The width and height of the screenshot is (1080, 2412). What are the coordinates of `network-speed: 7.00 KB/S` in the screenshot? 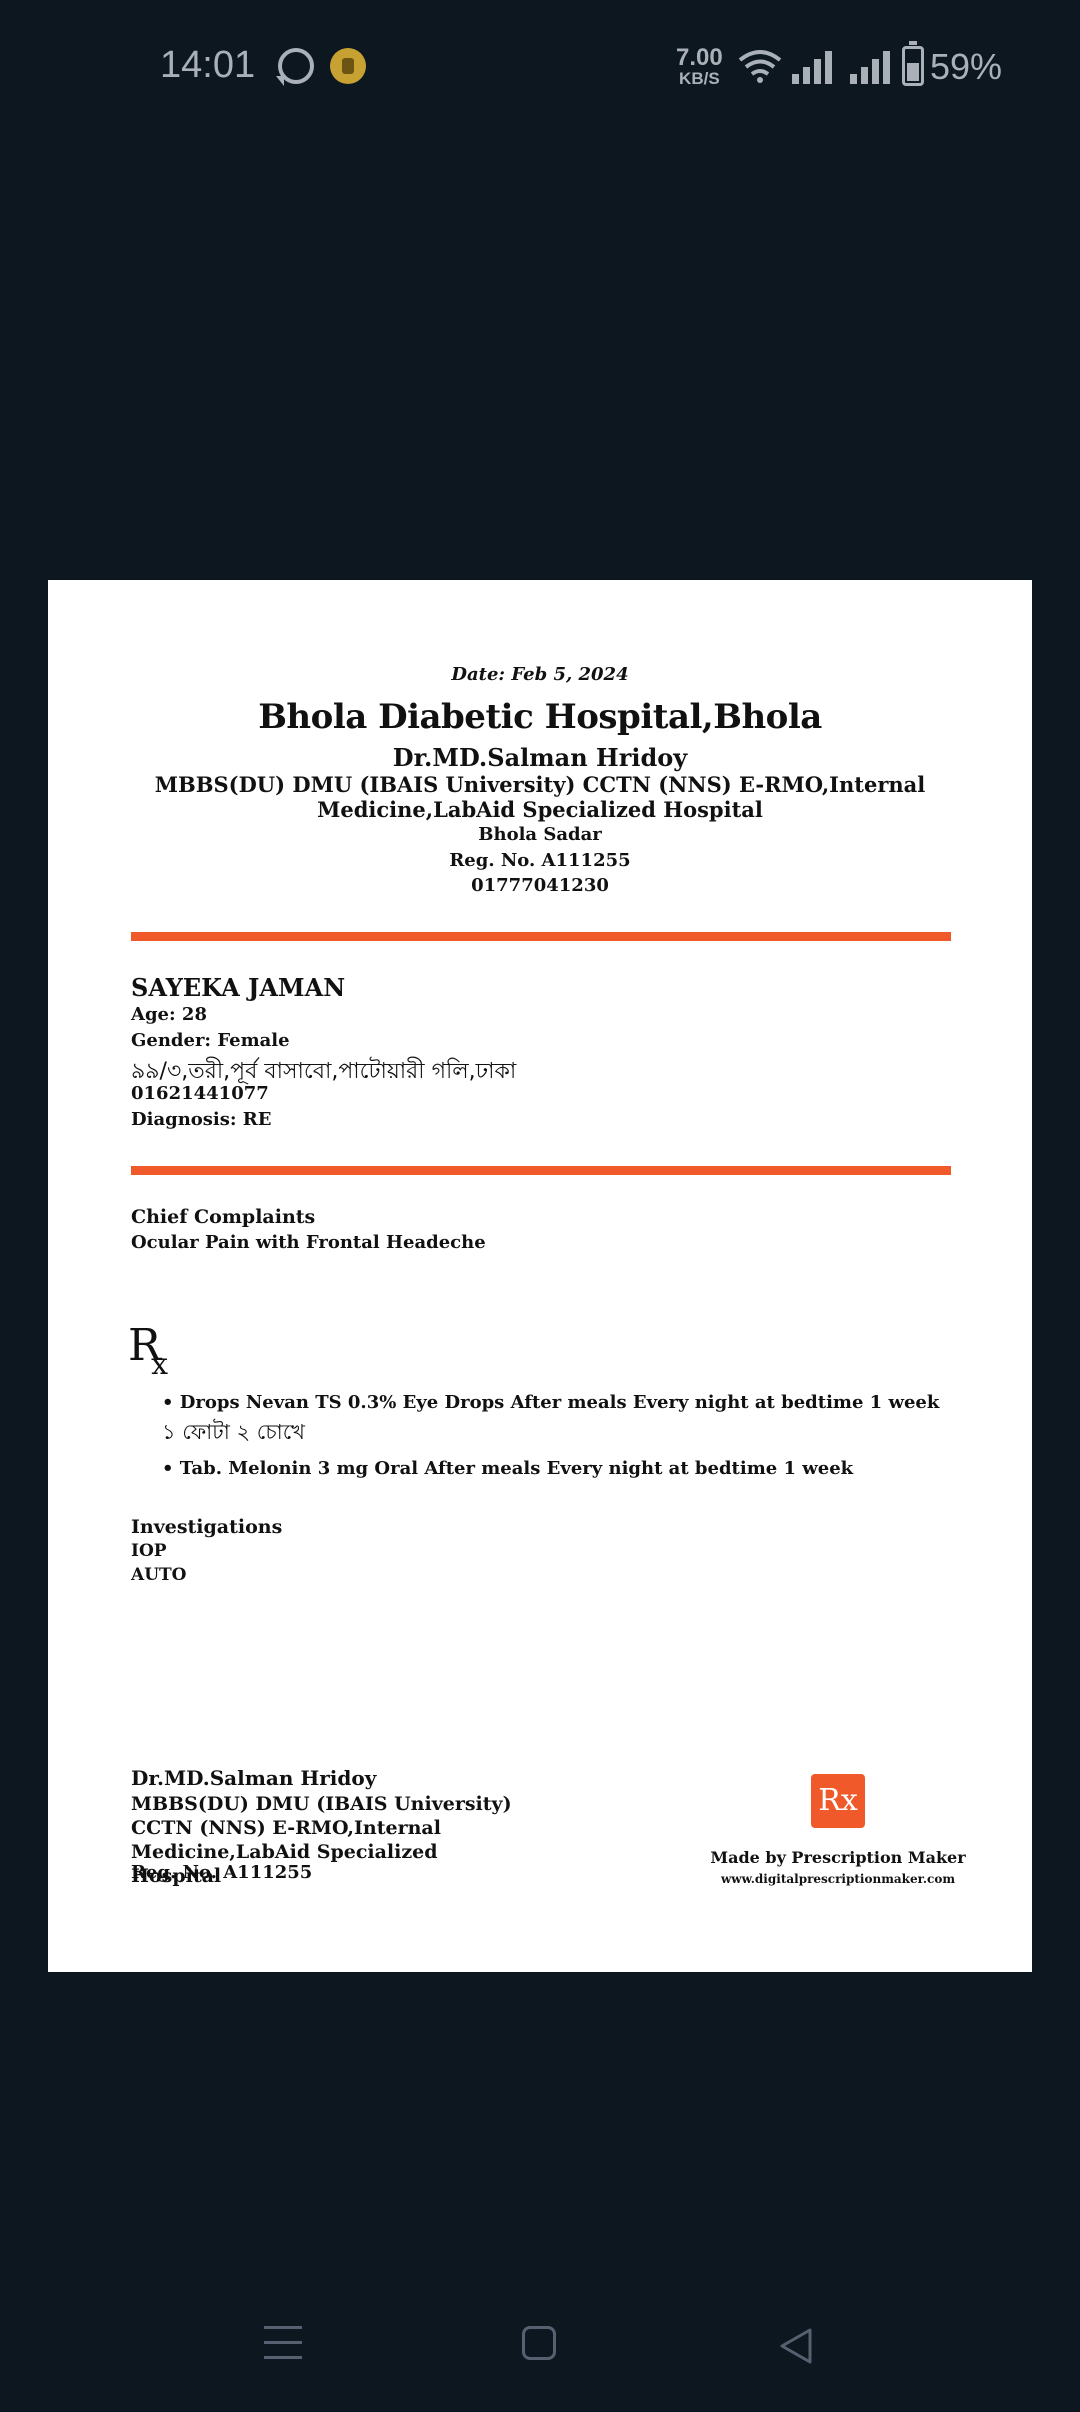 It's located at (699, 66).